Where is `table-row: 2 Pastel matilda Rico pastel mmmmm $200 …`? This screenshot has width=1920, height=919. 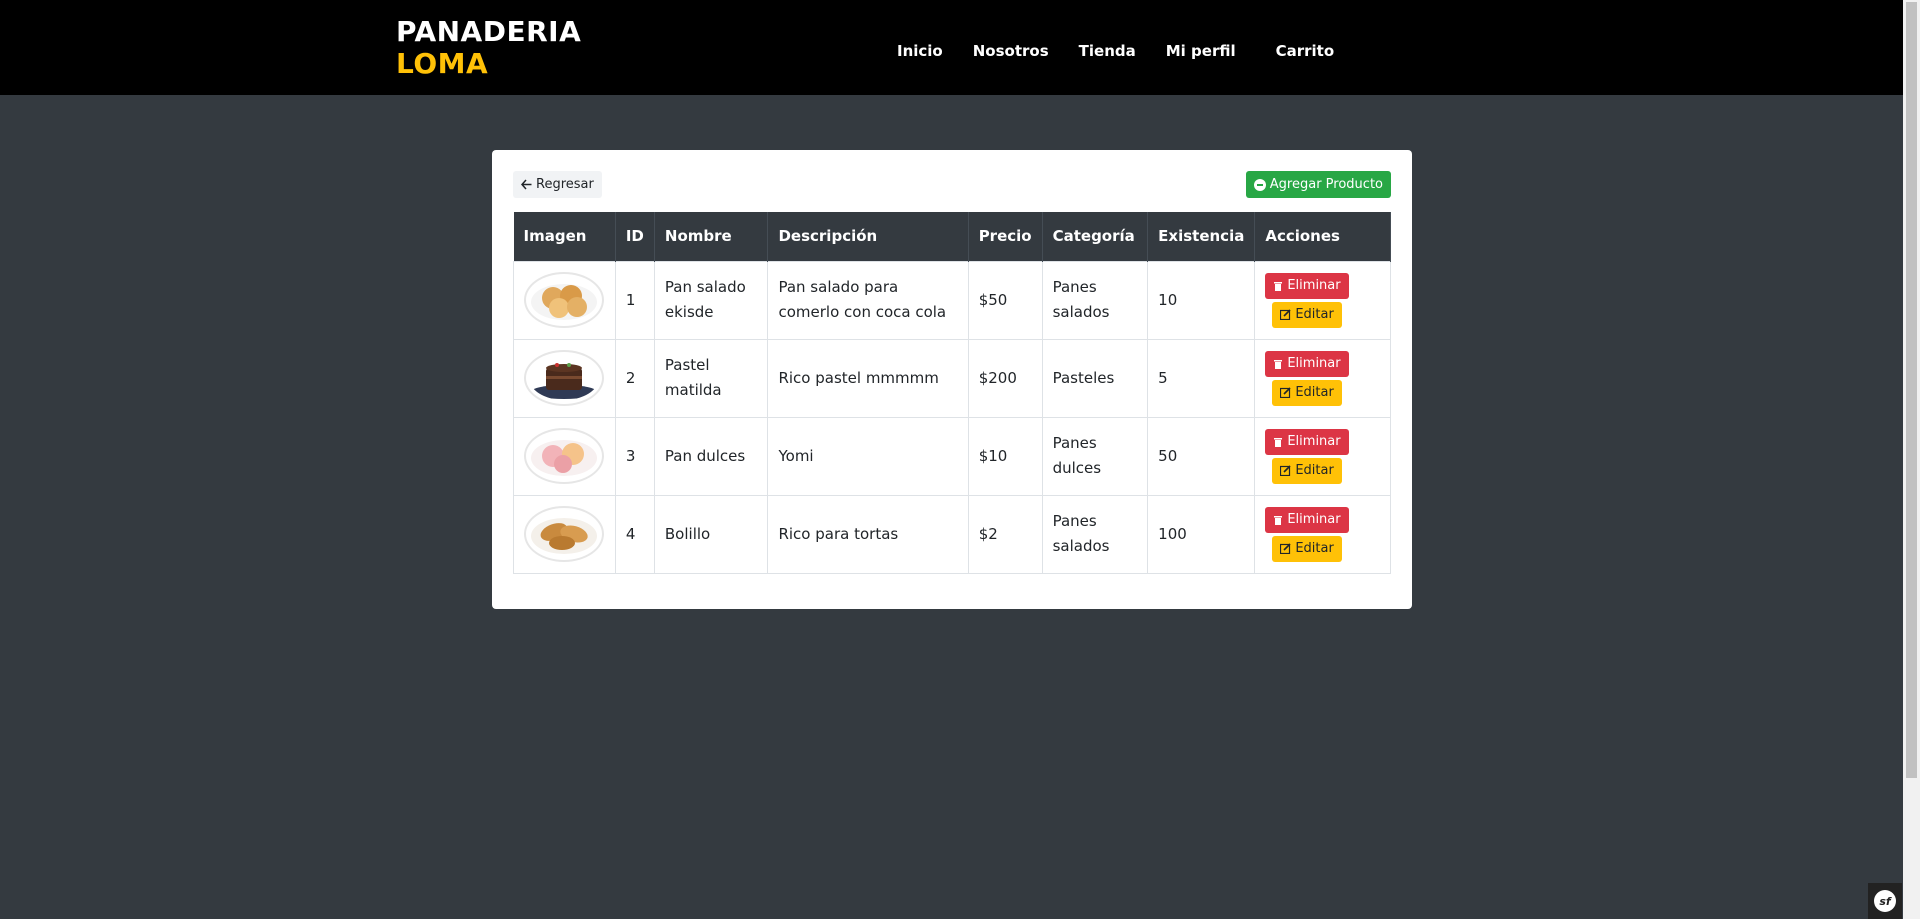 table-row: 2 Pastel matilda Rico pastel mmmmm $200 … is located at coordinates (952, 378).